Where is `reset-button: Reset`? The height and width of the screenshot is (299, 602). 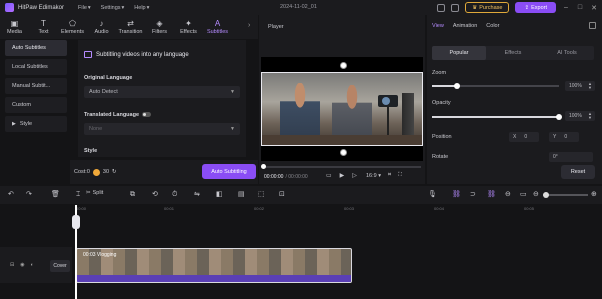
reset-button: Reset is located at coordinates (578, 172).